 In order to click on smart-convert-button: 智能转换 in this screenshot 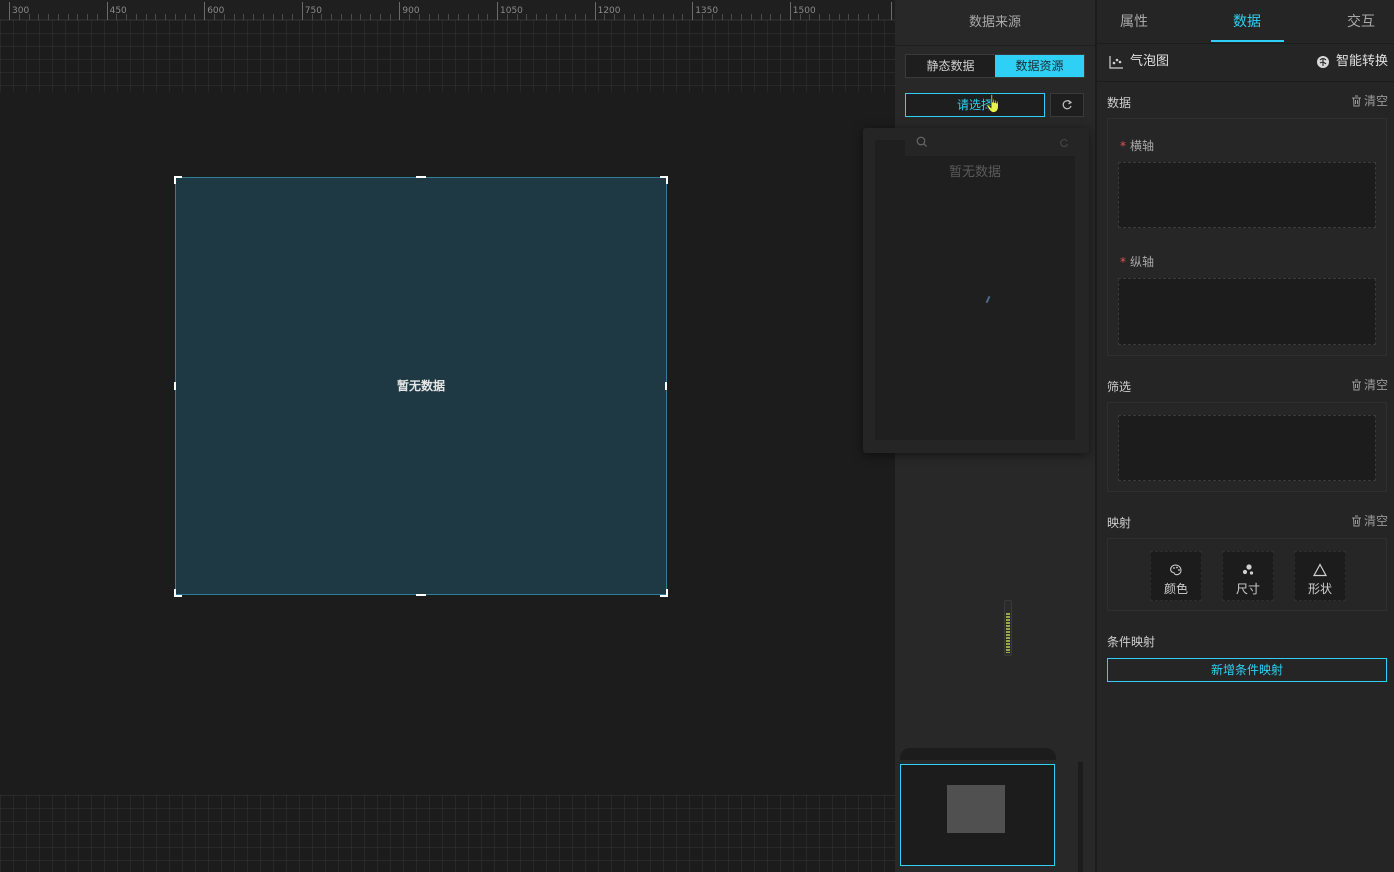, I will do `click(1352, 62)`.